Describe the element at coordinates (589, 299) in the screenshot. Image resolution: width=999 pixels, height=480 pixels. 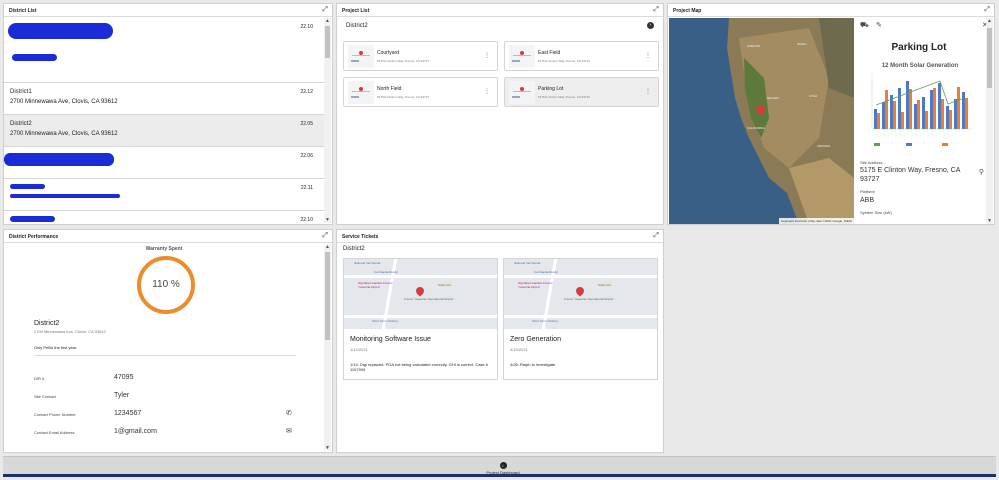
I see `map-label: Fresno Yosemite International Airport` at that location.